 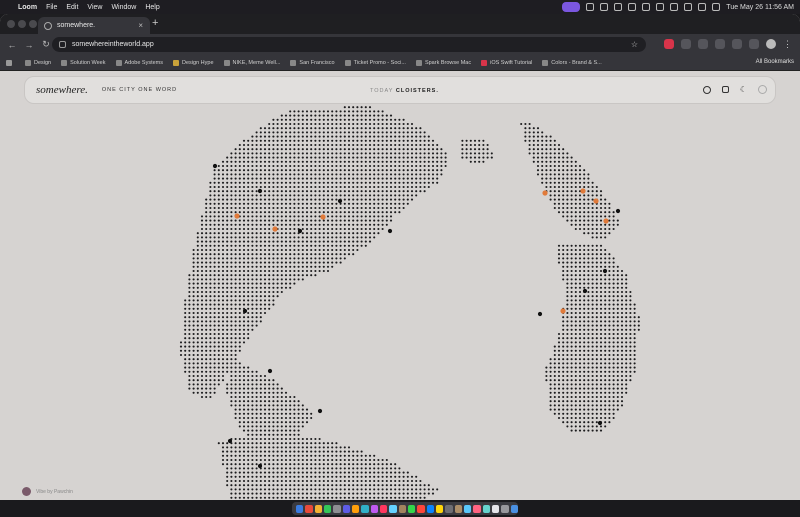 I want to click on wifi-icon, so click(x=688, y=7).